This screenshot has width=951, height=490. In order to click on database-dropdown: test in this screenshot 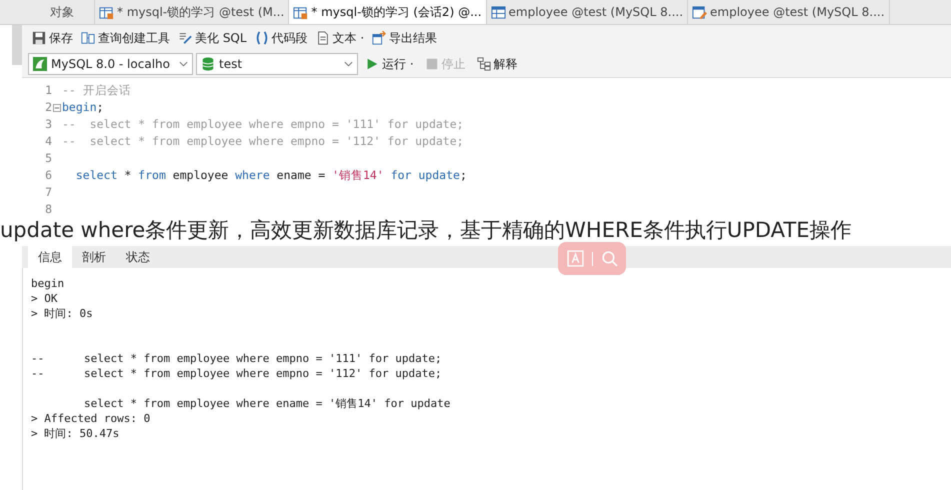, I will do `click(277, 64)`.